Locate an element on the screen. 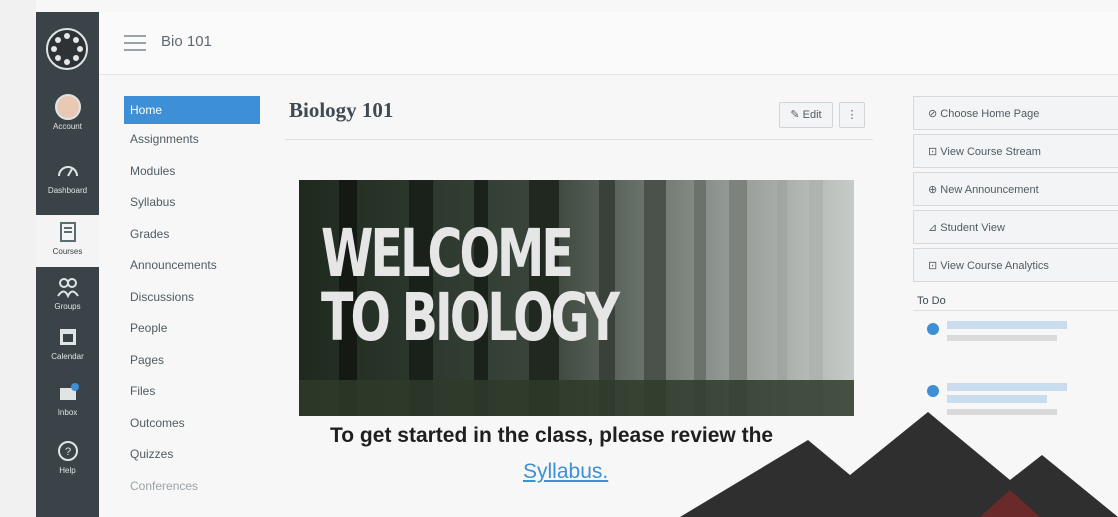 Image resolution: width=1118 pixels, height=517 pixels. banner-heading: WELCOME TO BIOLOGY is located at coordinates (470, 285).